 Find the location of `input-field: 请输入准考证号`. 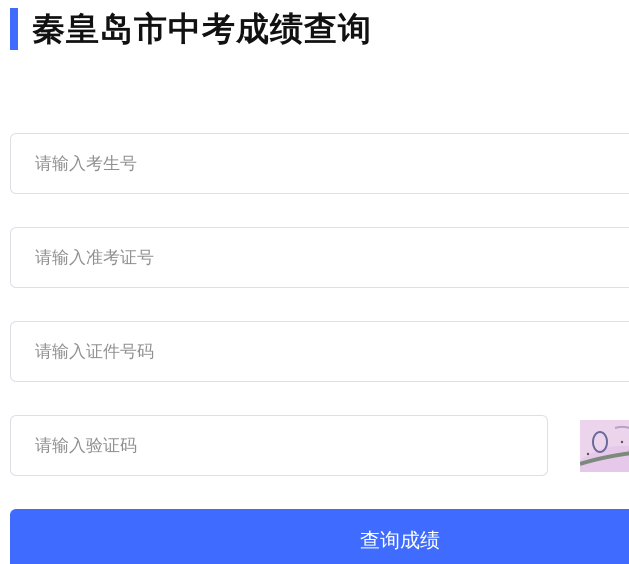

input-field: 请输入准考证号 is located at coordinates (319, 257).